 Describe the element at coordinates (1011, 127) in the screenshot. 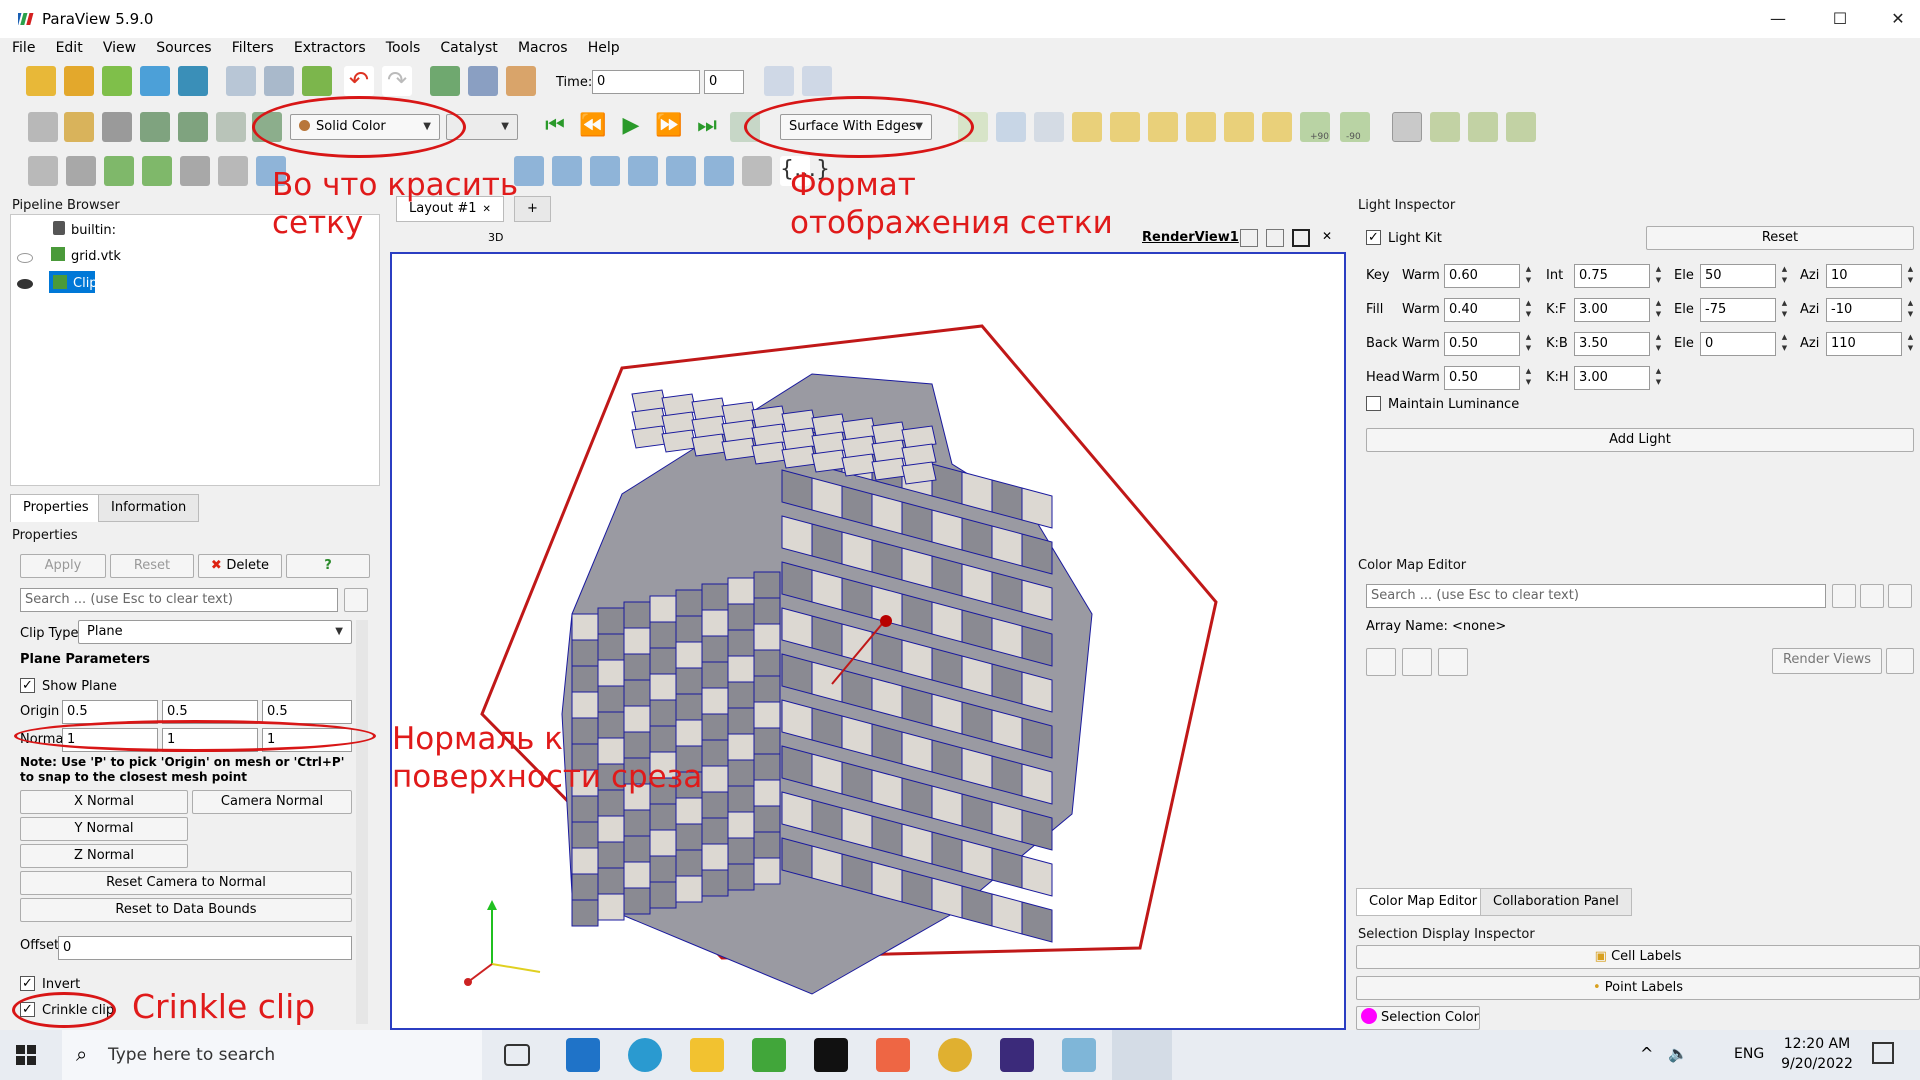

I see `reset-camera-closest-icon` at that location.